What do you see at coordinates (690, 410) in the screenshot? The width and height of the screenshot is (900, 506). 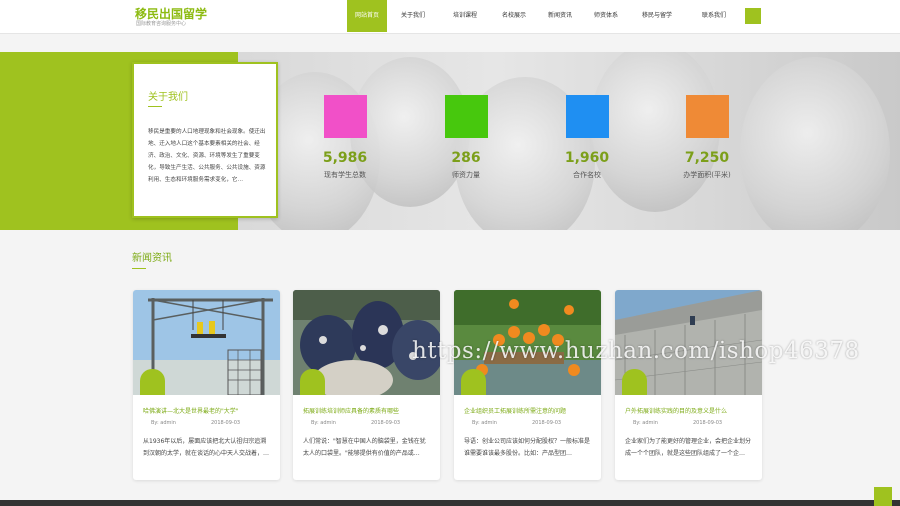 I see `news-card-title: 户外拓展训练实践的目的及意义是什么` at bounding box center [690, 410].